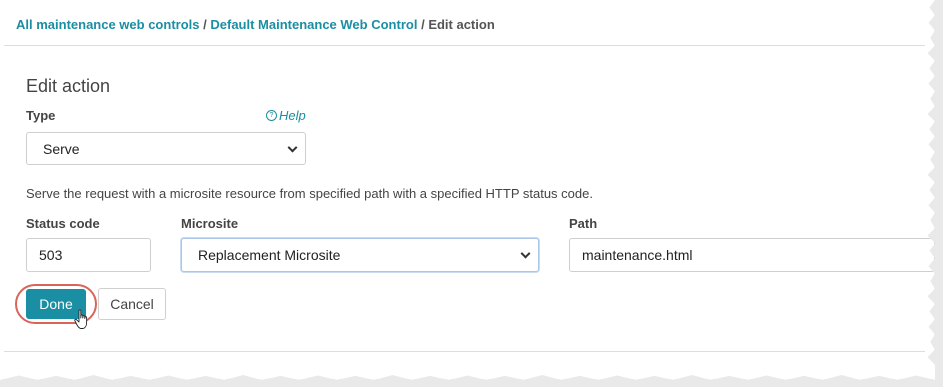  What do you see at coordinates (132, 304) in the screenshot?
I see `cancel-button: Cancel` at bounding box center [132, 304].